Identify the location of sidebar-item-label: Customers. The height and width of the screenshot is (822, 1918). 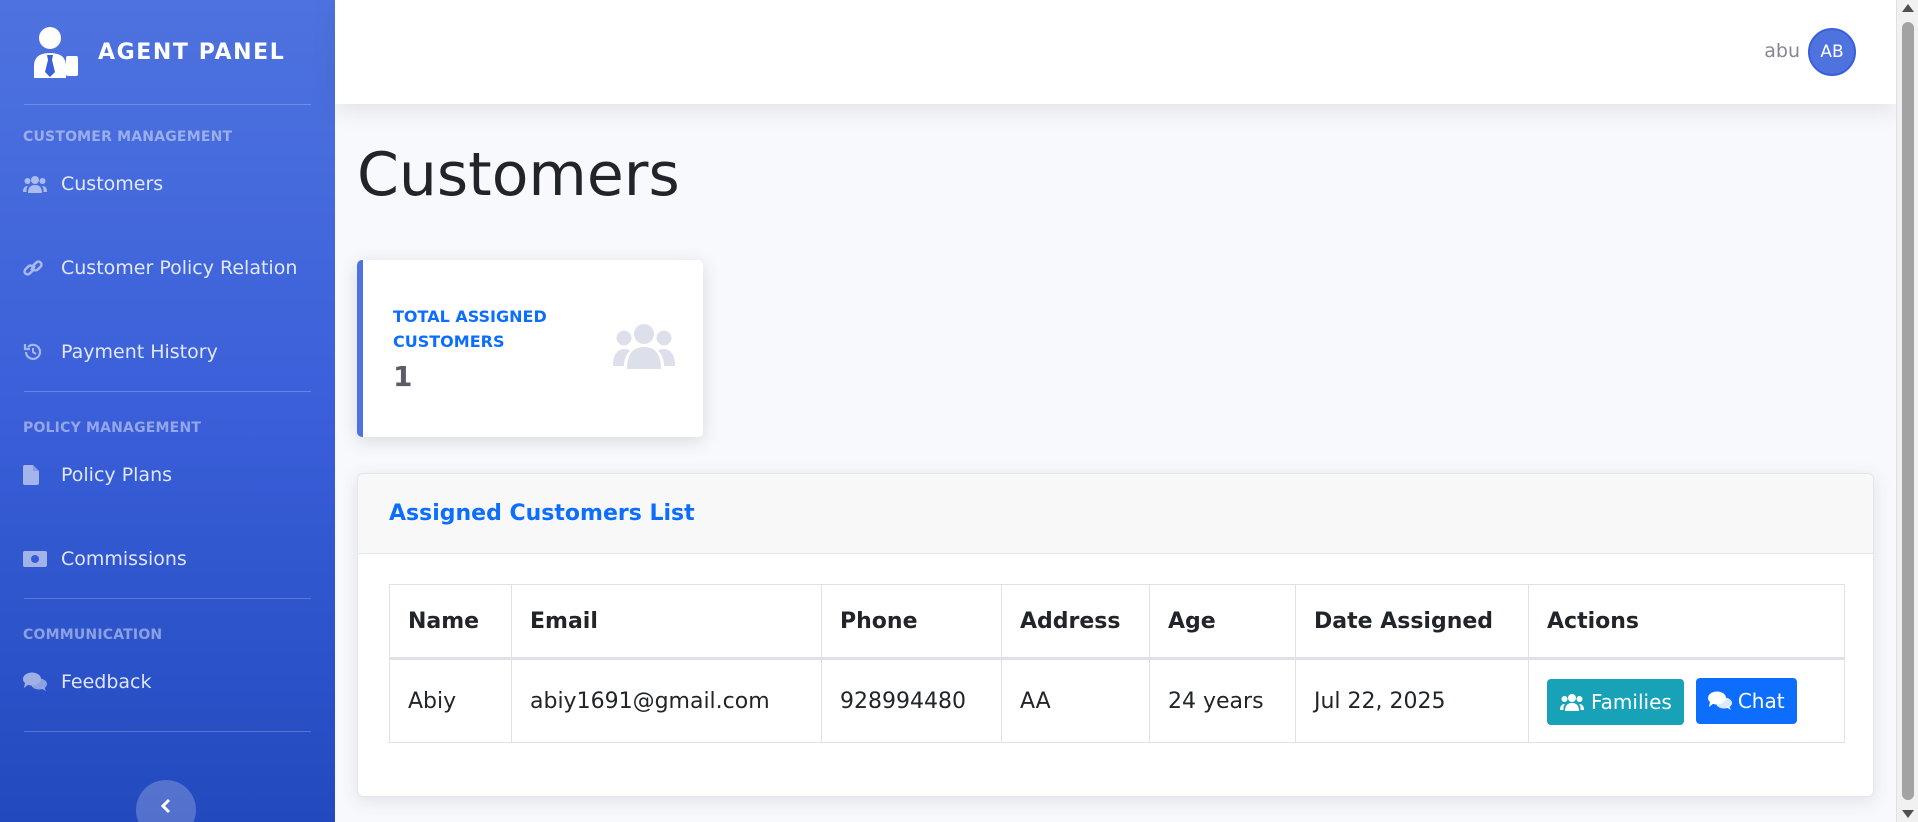
(112, 184).